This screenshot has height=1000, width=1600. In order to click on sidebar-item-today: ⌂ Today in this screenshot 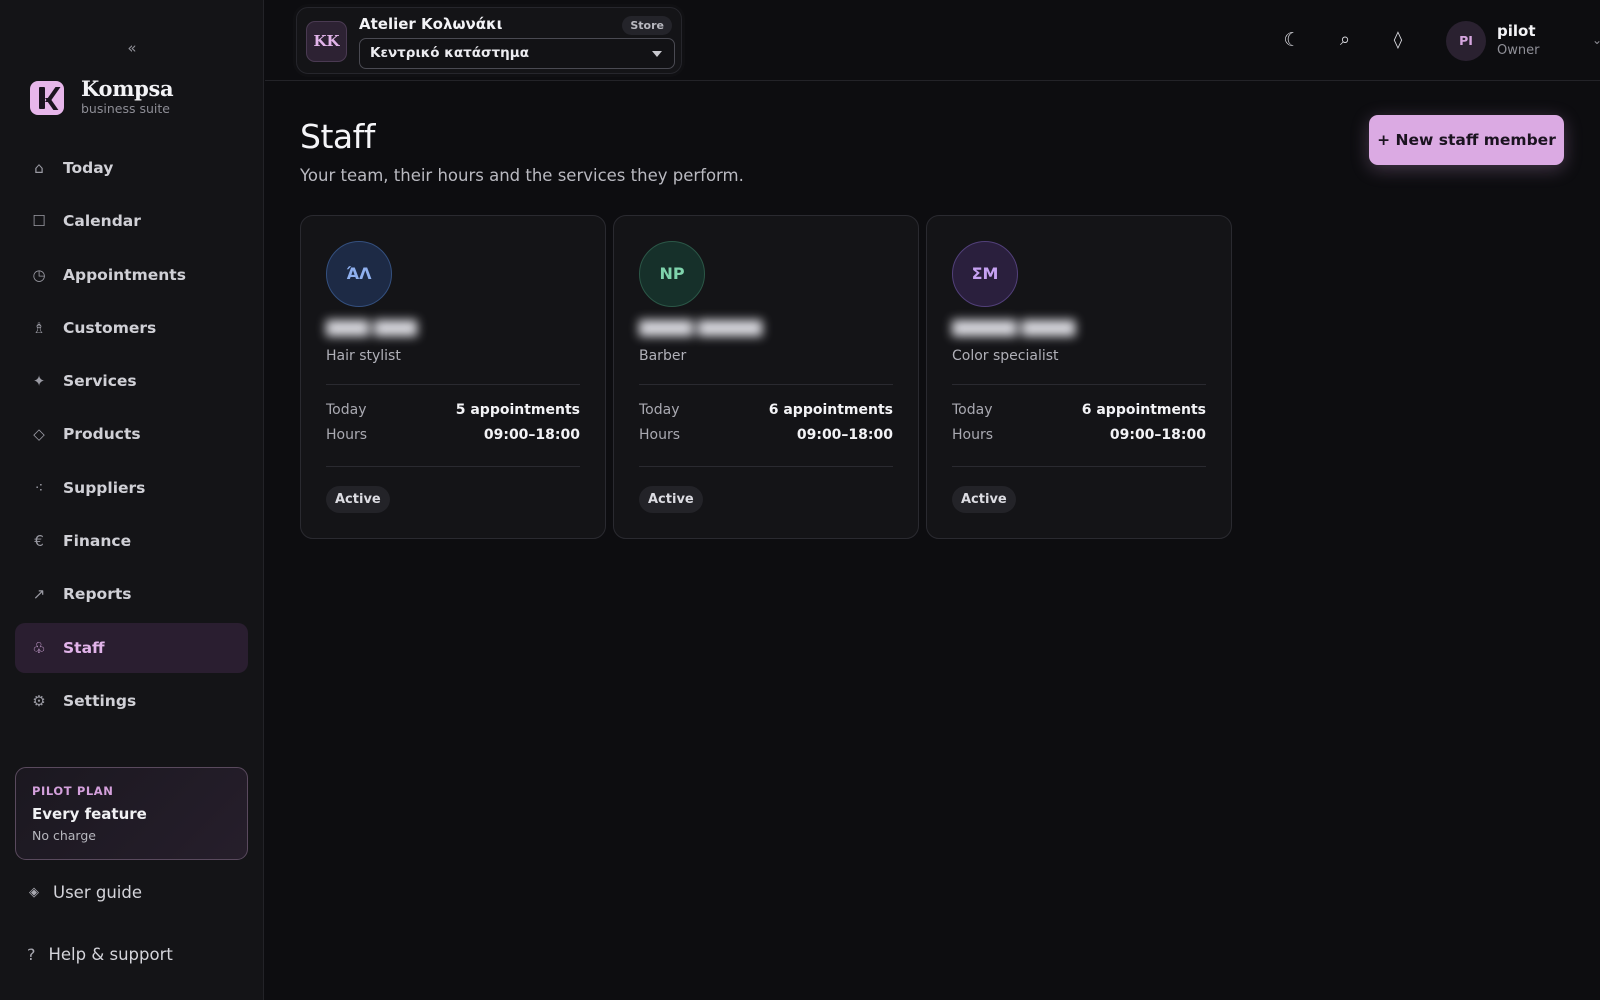, I will do `click(131, 168)`.